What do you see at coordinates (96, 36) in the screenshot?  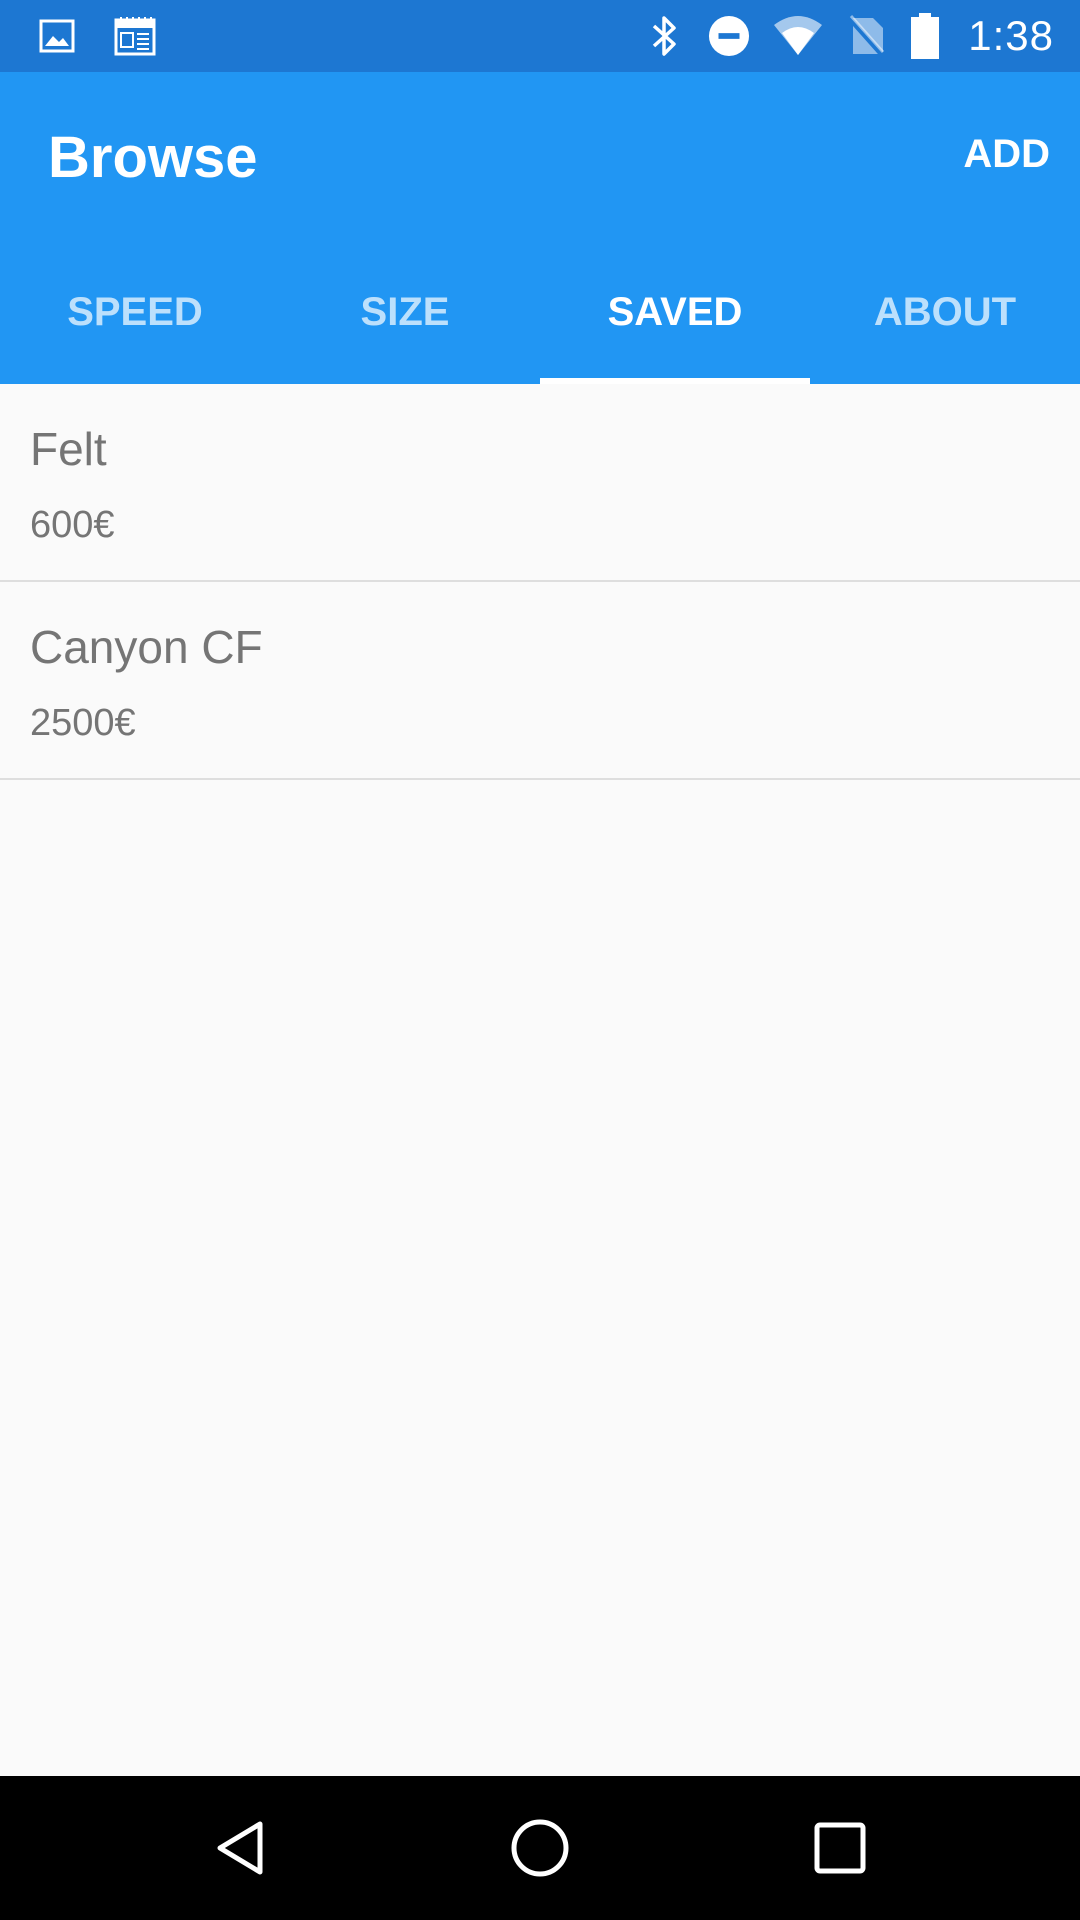 I see `status-notifications` at bounding box center [96, 36].